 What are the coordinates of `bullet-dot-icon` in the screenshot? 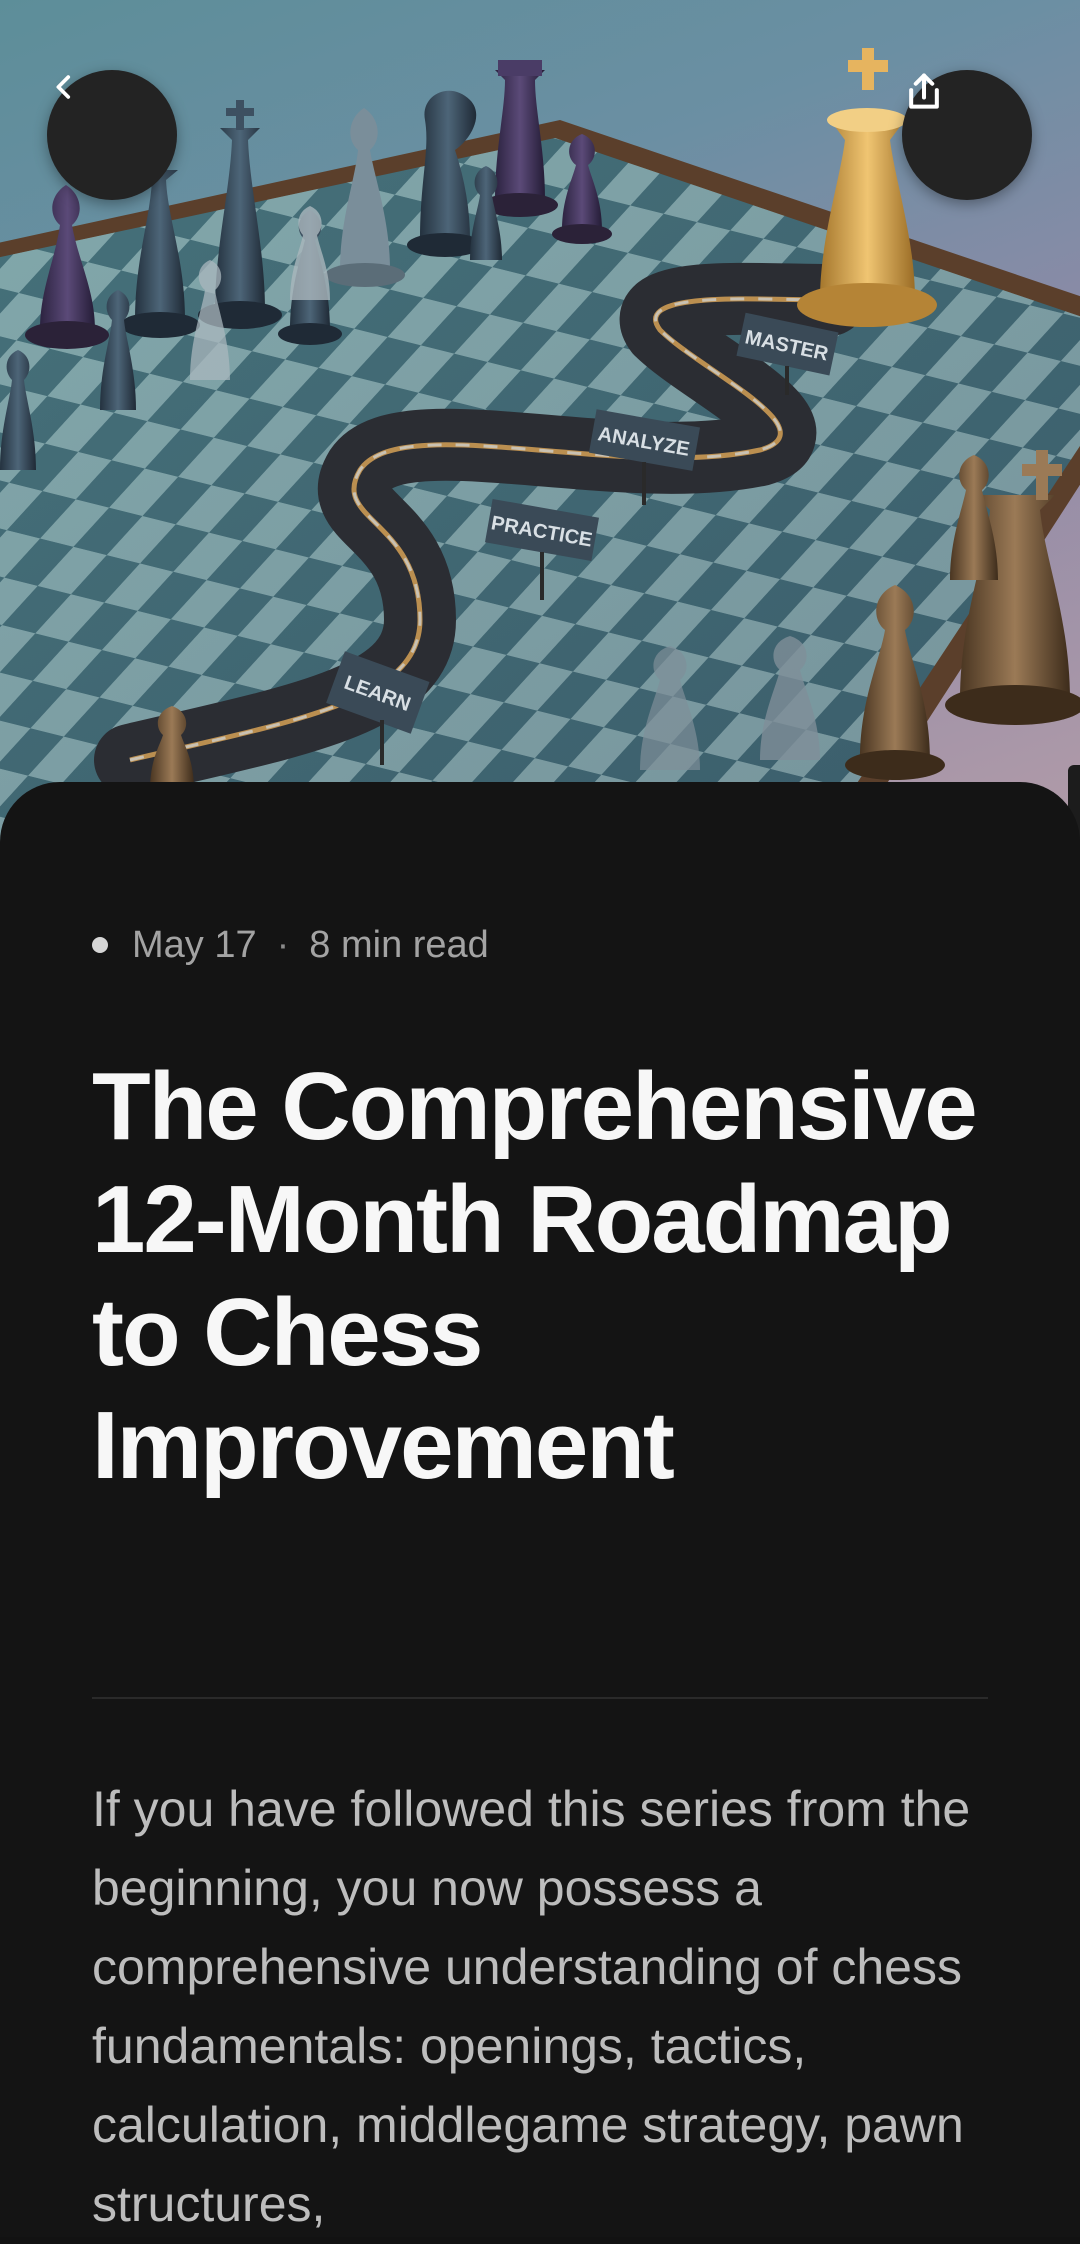 It's located at (100, 945).